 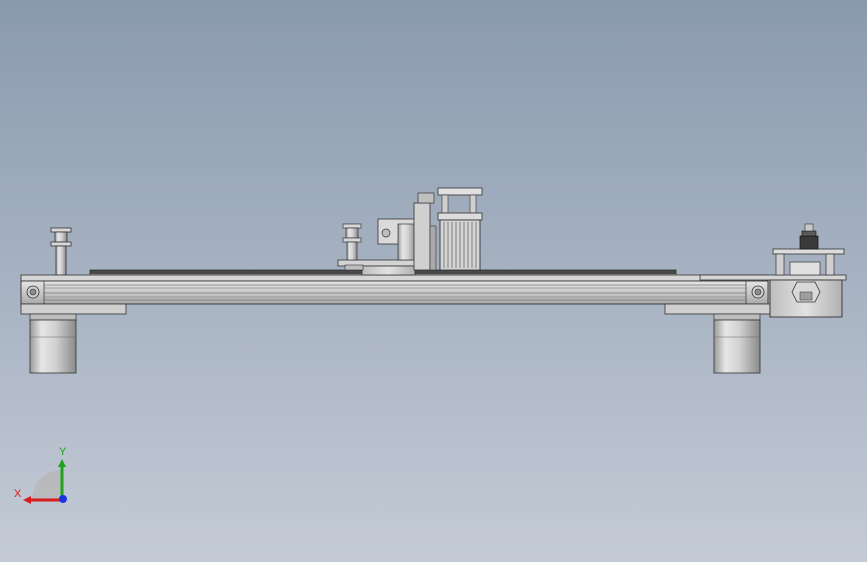 I want to click on y-axis-head, so click(x=62, y=463).